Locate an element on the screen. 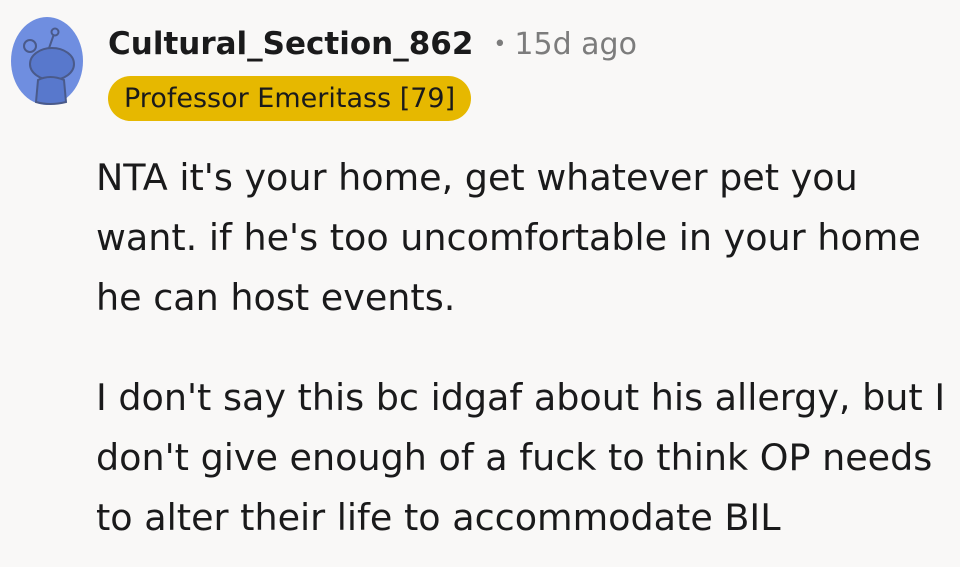 This screenshot has width=960, height=567. comment-timestamp: 15d ago is located at coordinates (575, 44).